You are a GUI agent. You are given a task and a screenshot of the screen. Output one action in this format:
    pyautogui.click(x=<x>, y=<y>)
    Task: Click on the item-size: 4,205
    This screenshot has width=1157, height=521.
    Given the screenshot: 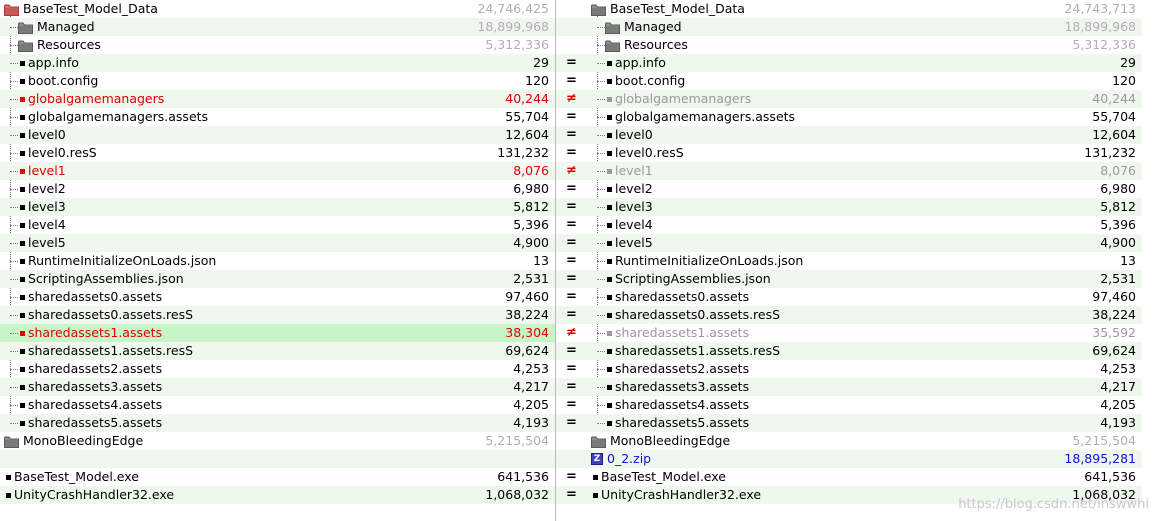 What is the action you would take?
    pyautogui.click(x=1118, y=404)
    